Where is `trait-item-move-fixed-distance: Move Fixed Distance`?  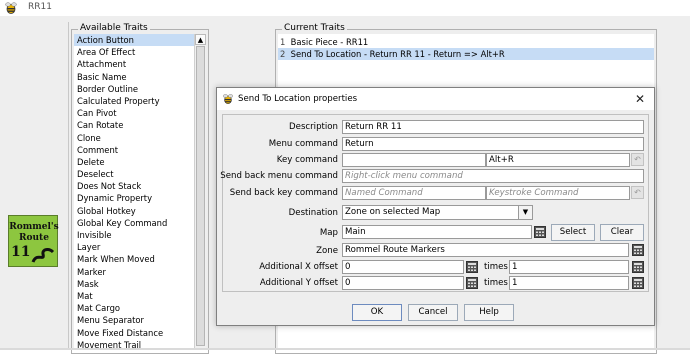 trait-item-move-fixed-distance: Move Fixed Distance is located at coordinates (134, 333).